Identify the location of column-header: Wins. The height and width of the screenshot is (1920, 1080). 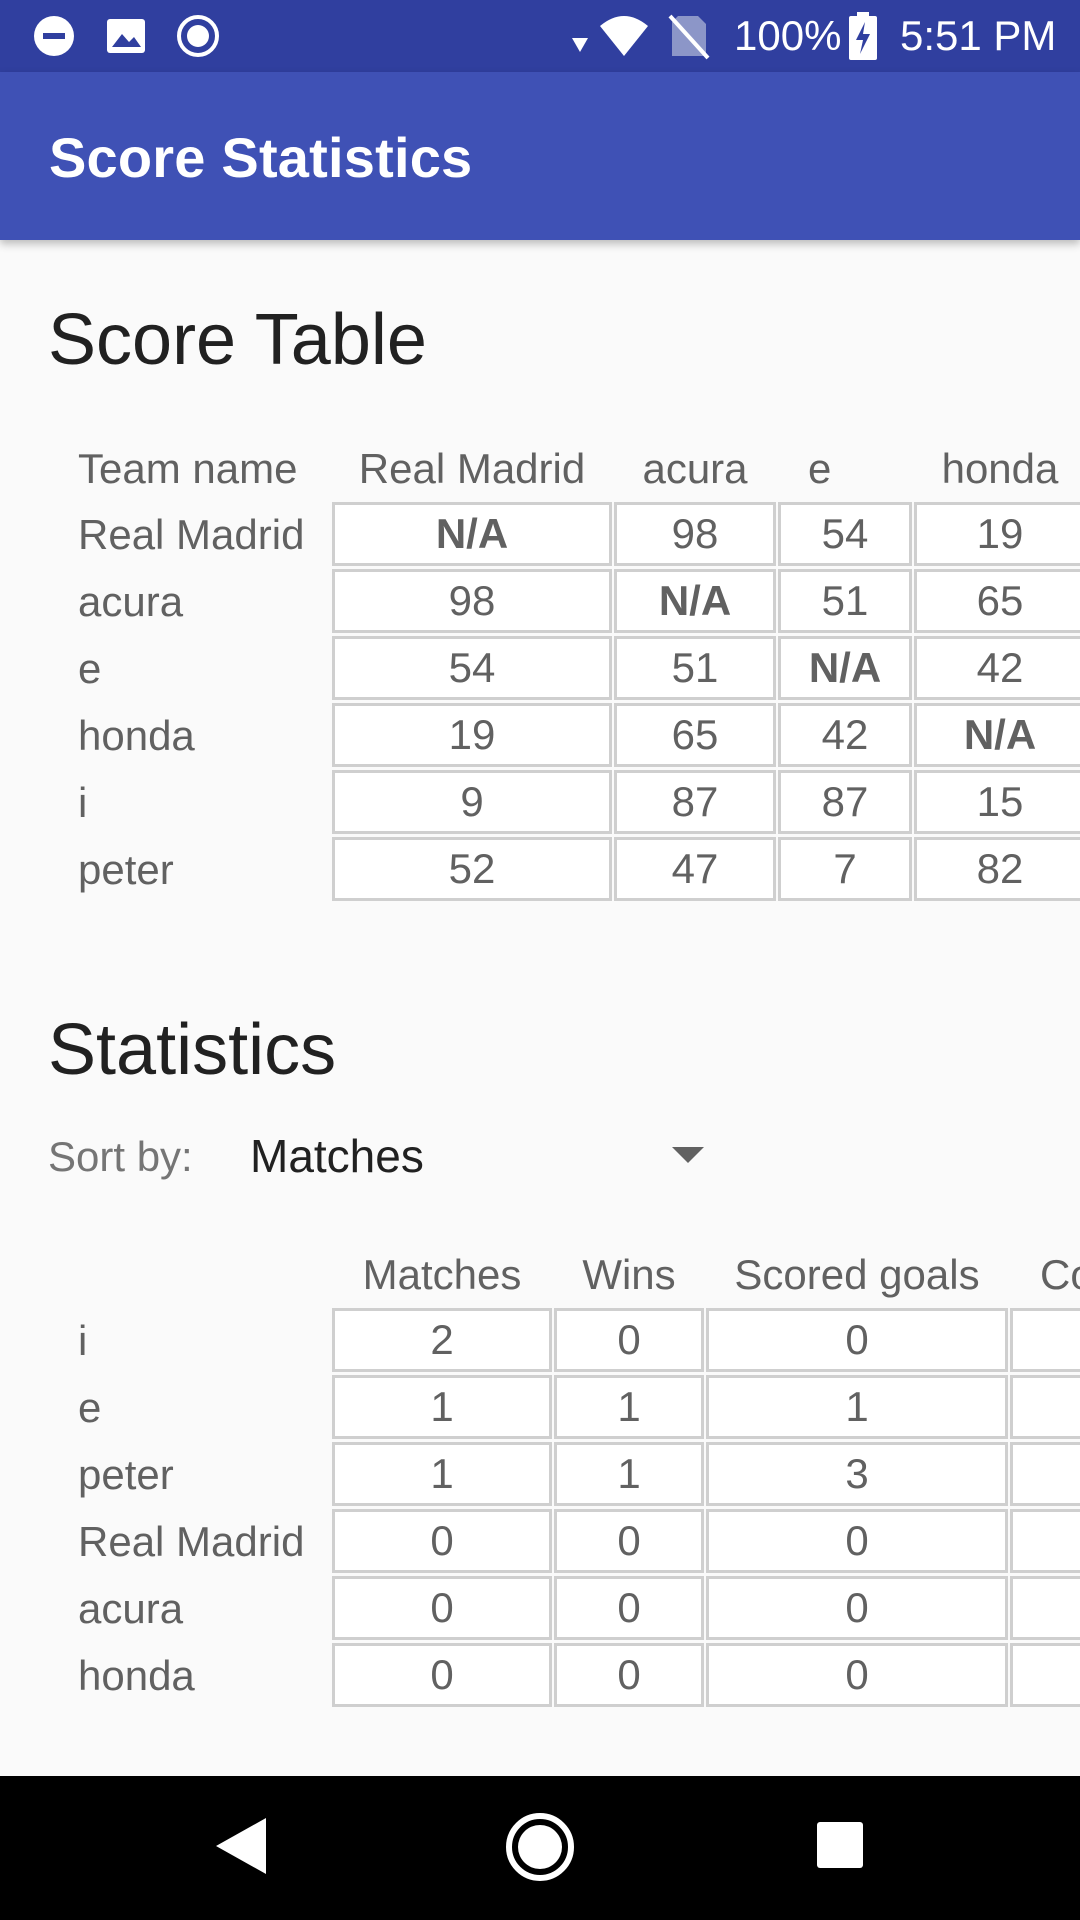
(629, 1274).